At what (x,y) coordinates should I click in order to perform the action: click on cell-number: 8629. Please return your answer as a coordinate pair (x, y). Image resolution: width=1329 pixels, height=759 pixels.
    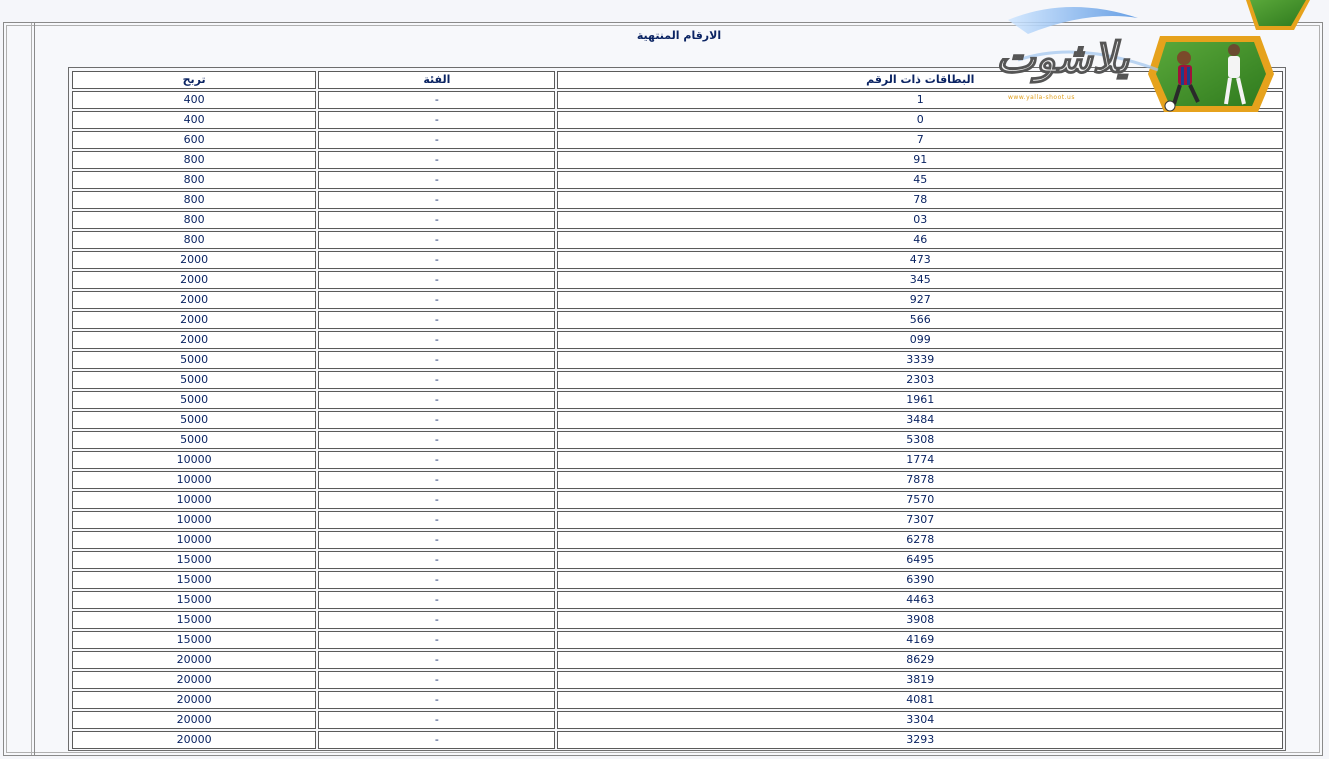
    Looking at the image, I should click on (920, 660).